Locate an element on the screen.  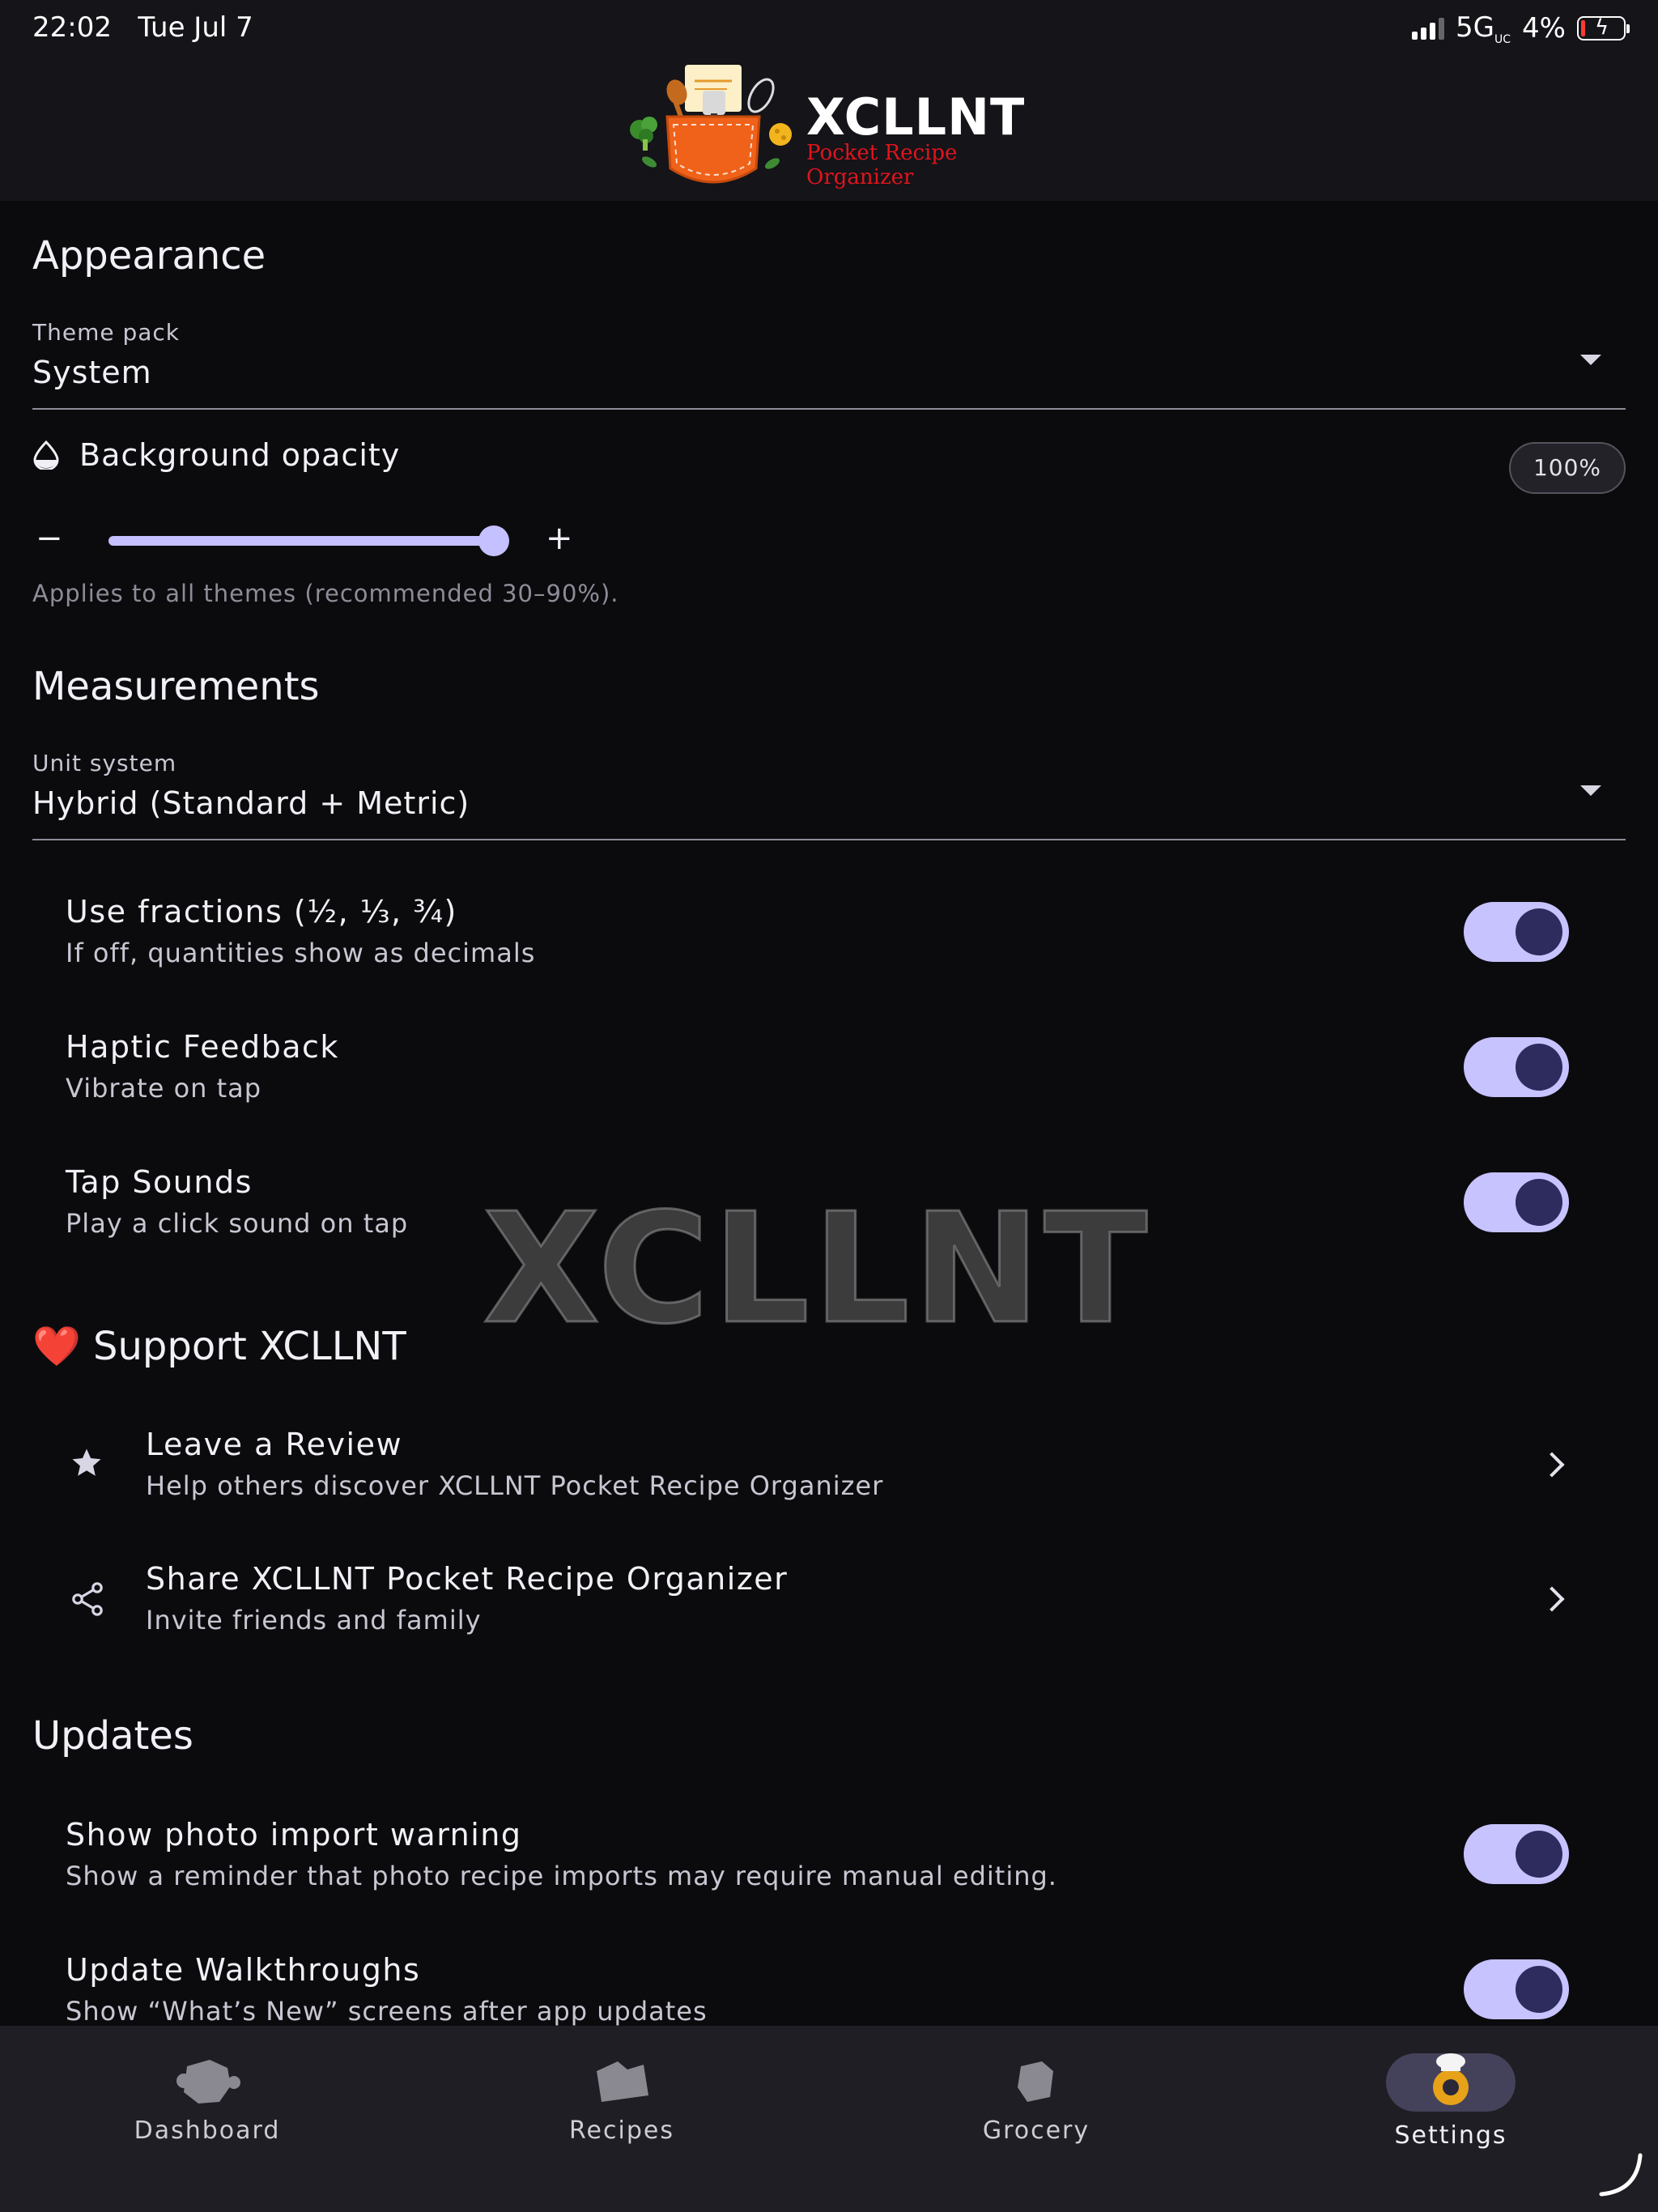
list-item-title: Share XCLLNT Pocket Recipe Organizer is located at coordinates (467, 1579).